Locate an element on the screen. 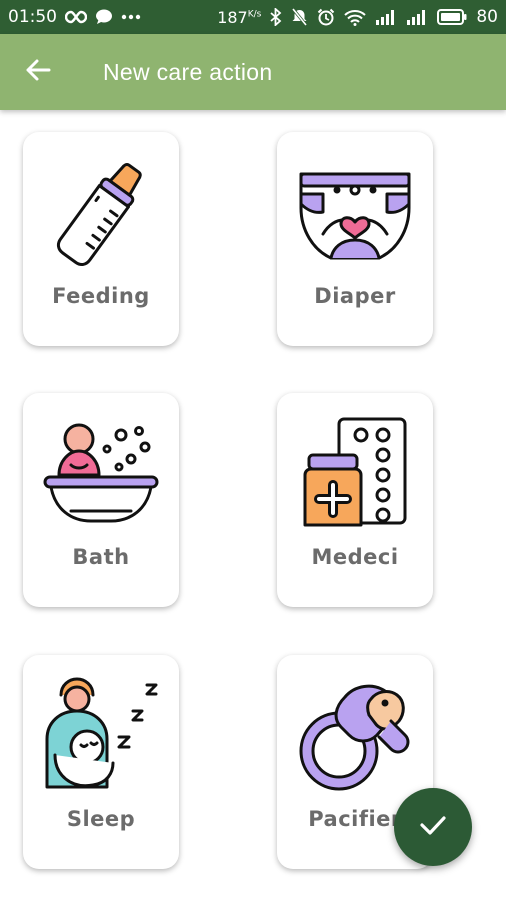  action-card-sleep: Sleep is located at coordinates (101, 762).